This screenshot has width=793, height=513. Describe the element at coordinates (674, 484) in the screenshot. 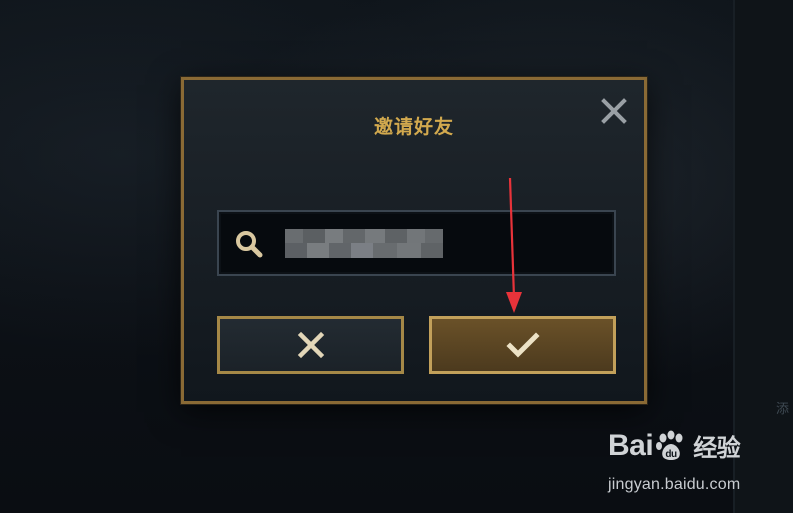

I see `watermark-url: jingyan.baidu.com` at that location.